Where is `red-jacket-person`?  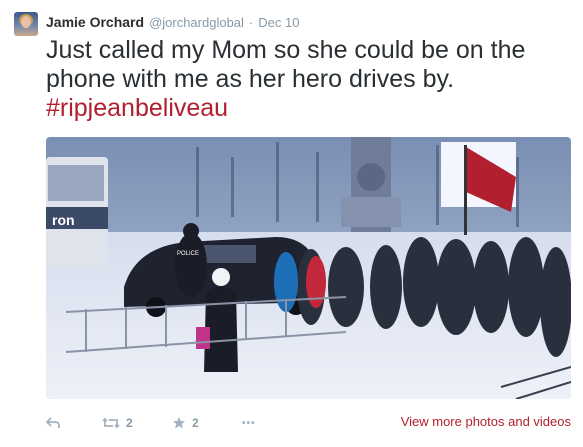
red-jacket-person is located at coordinates (316, 282).